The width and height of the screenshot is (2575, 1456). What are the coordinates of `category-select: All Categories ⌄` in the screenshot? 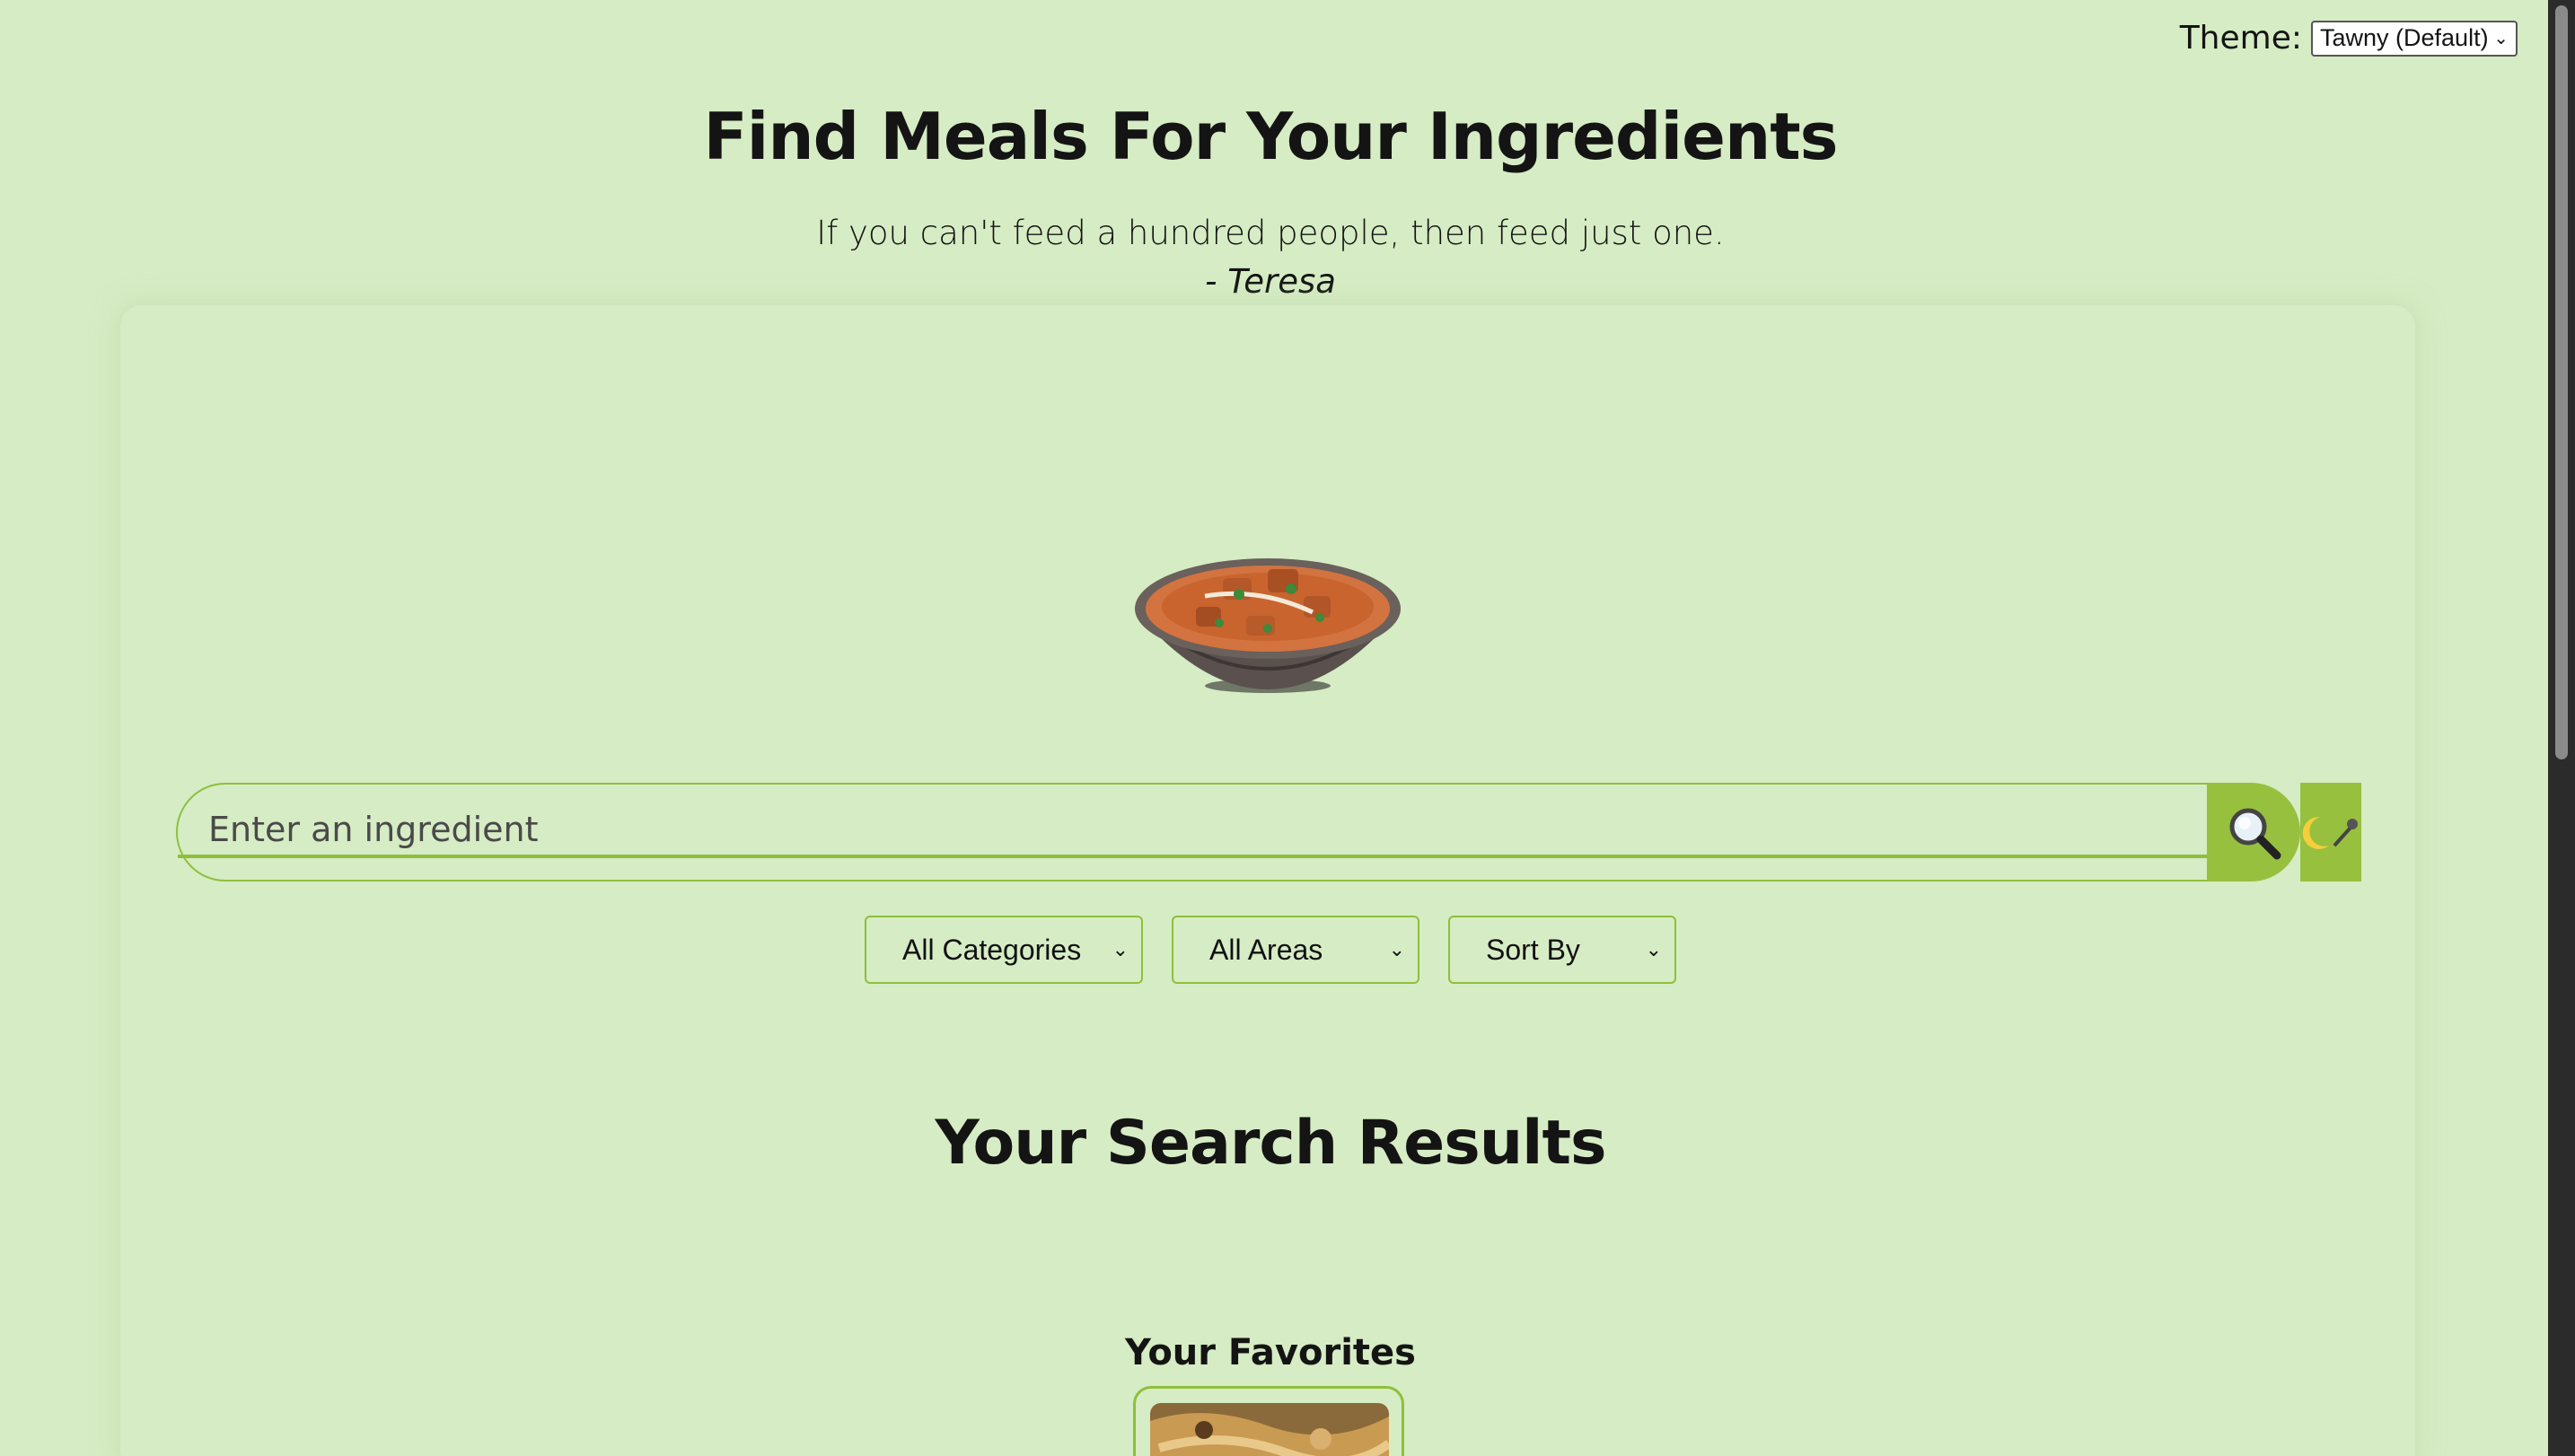 It's located at (1004, 950).